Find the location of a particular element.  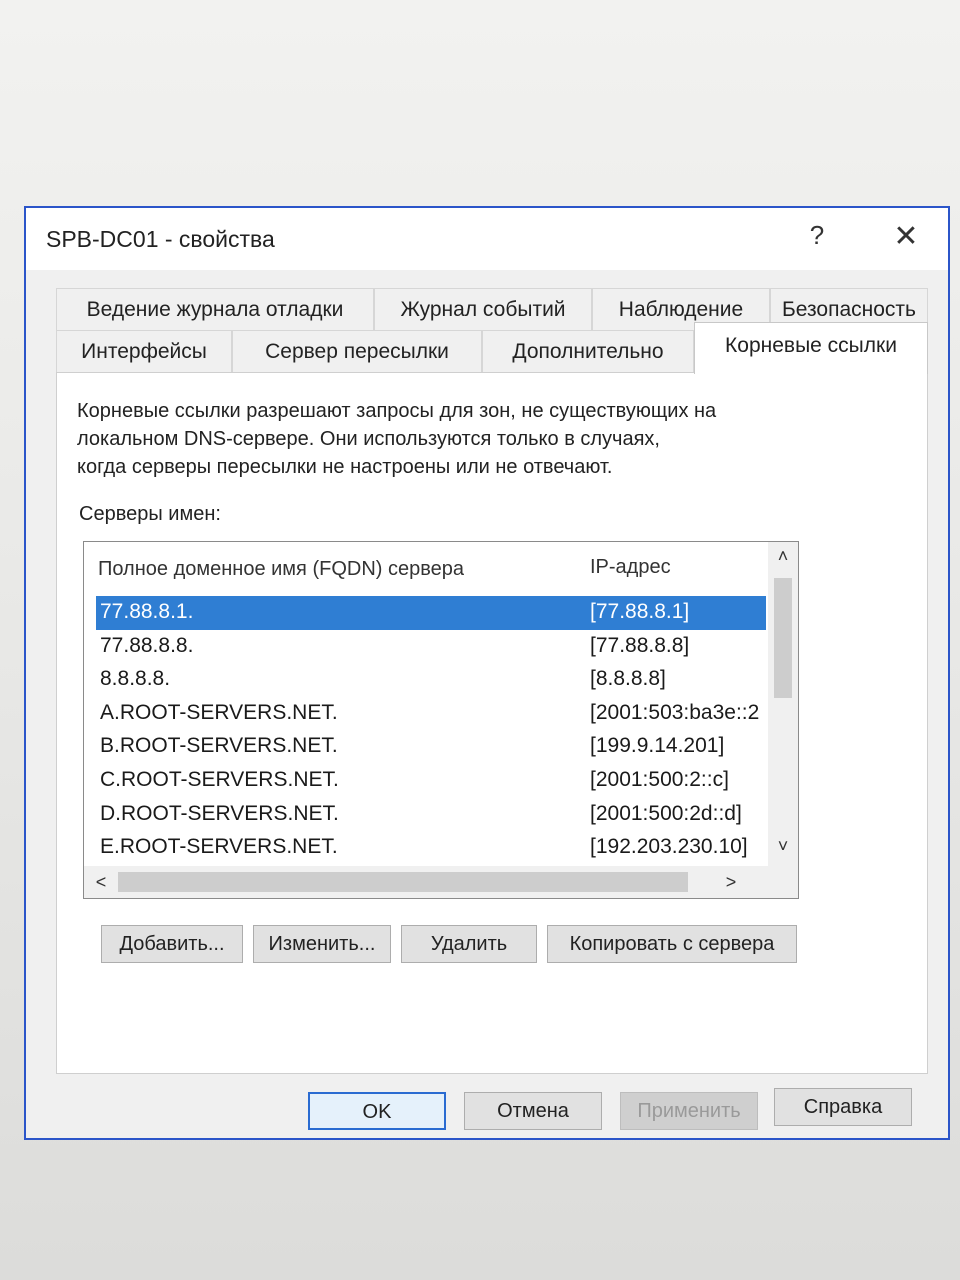

help-button: Справка is located at coordinates (843, 1107).